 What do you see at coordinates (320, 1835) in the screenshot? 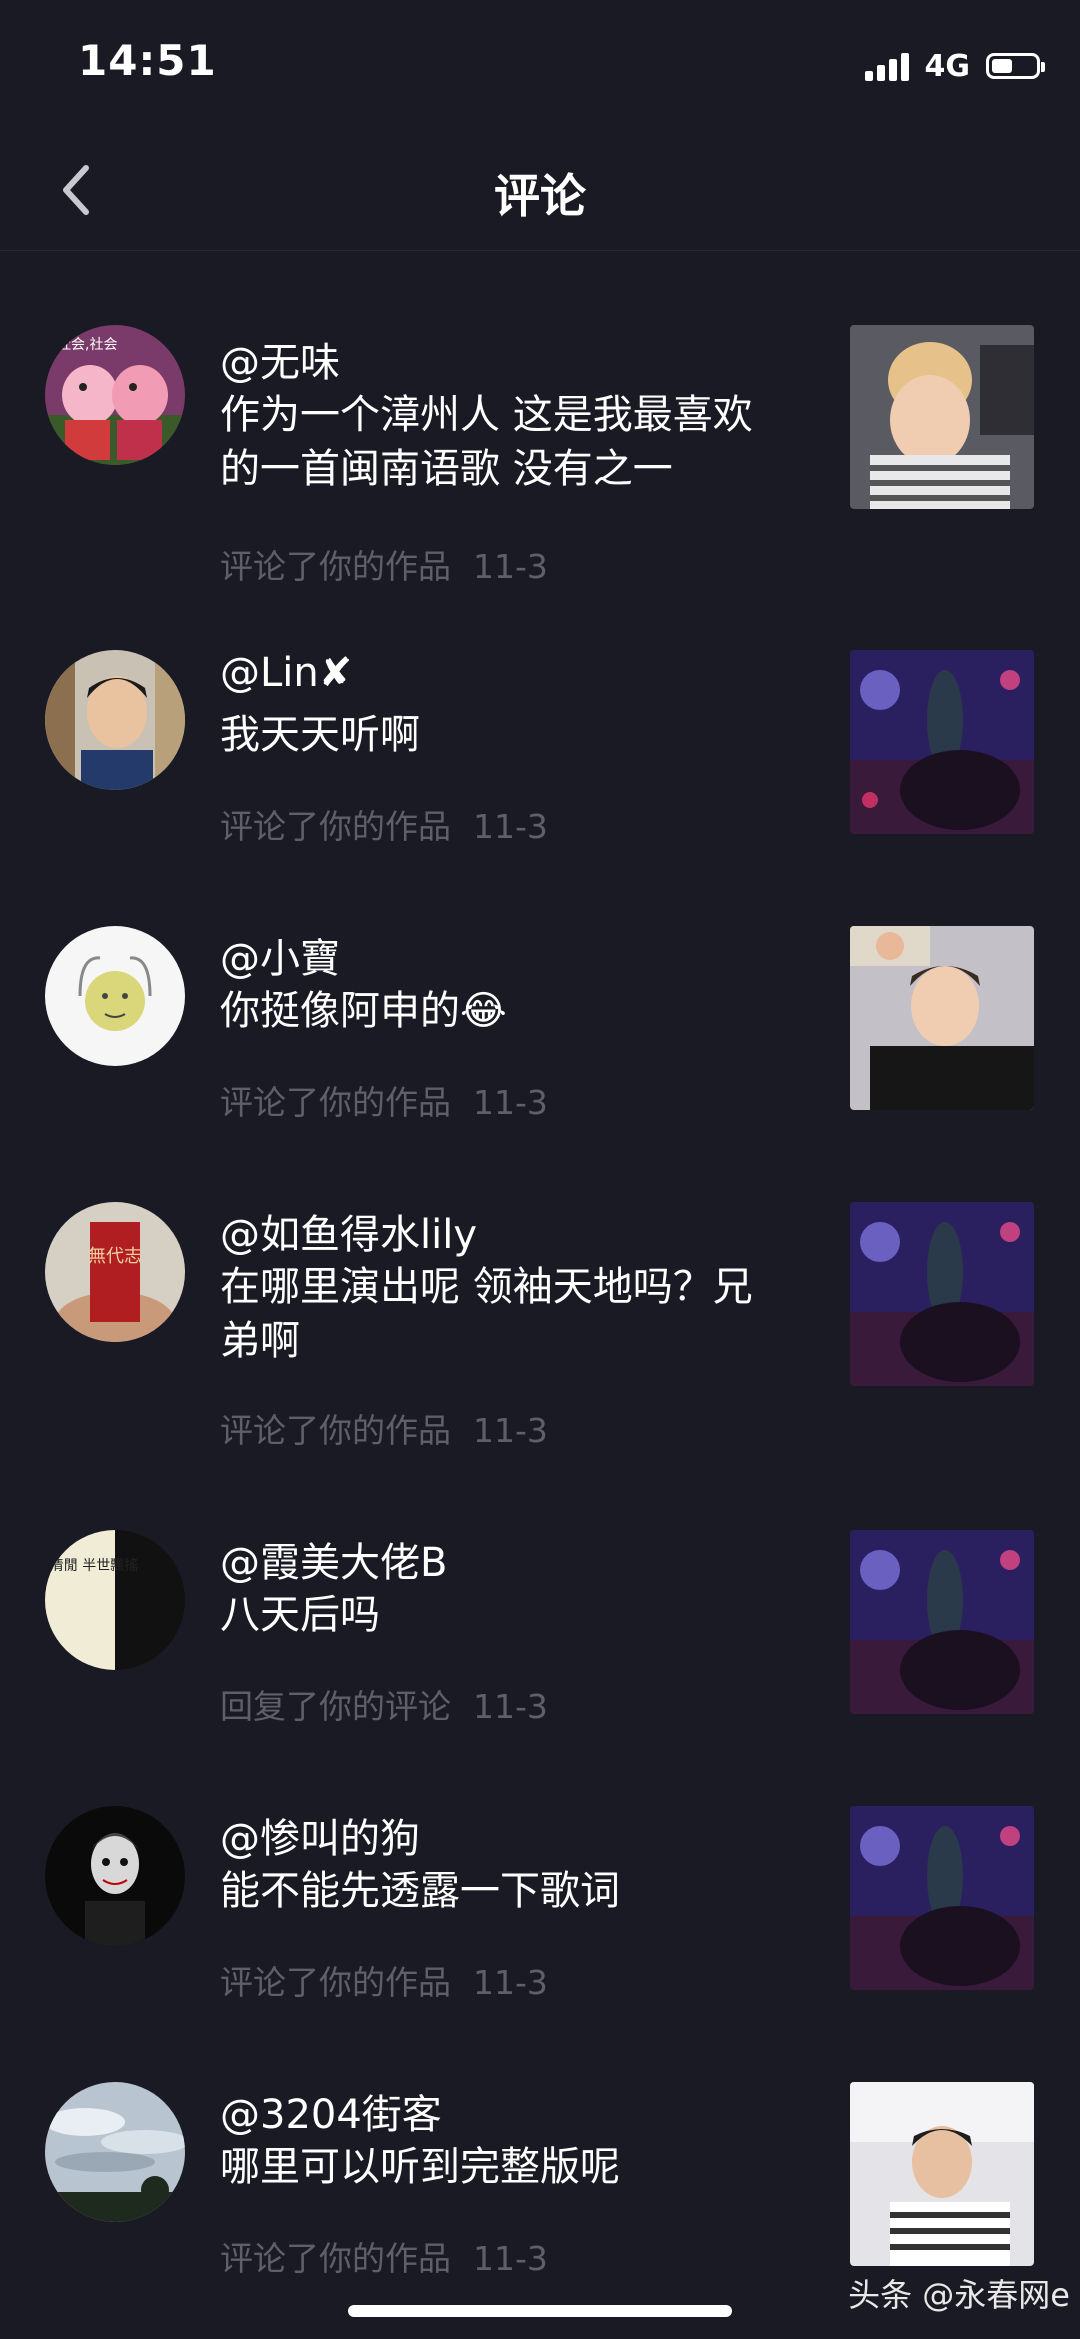
I see `username: @惨叫的狗` at bounding box center [320, 1835].